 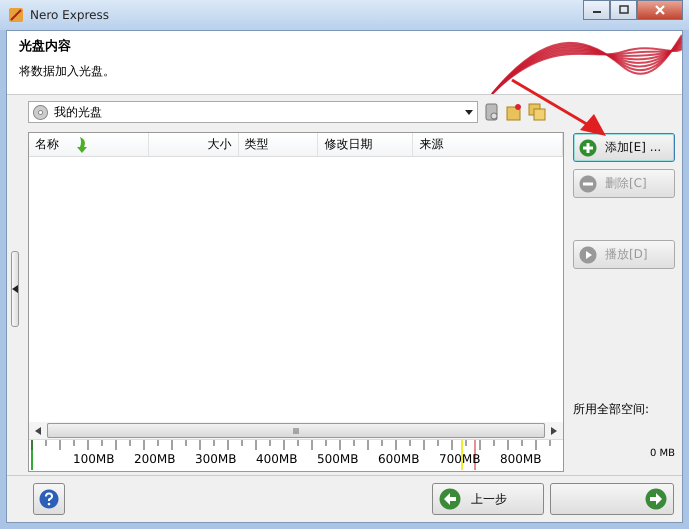 I want to click on help-icon, so click(x=49, y=499).